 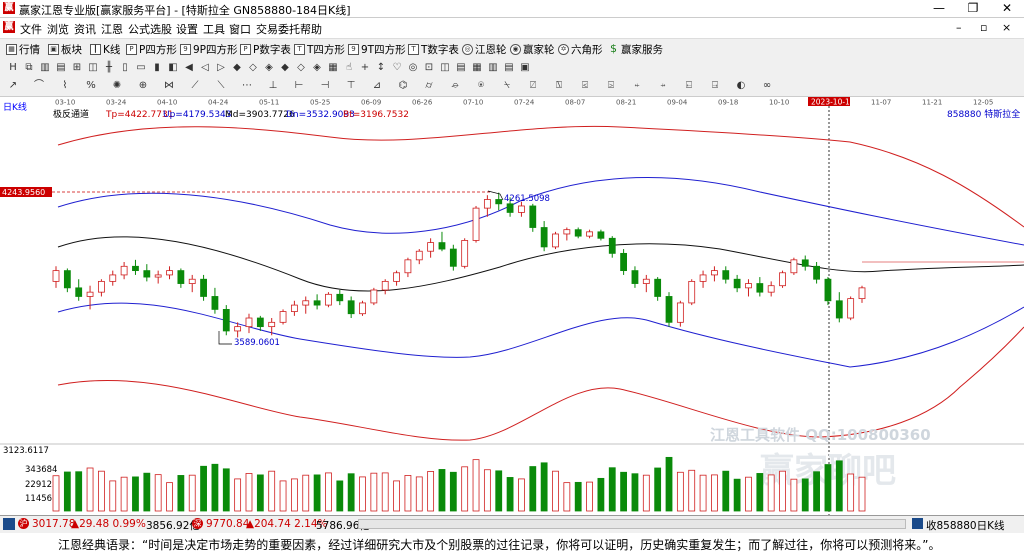 I want to click on drawing-tool-icon: ⟋, so click(x=195, y=86).